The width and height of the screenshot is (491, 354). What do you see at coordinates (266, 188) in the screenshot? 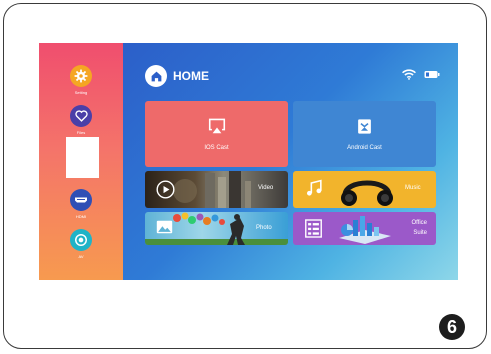
I see `tile-label: Video` at bounding box center [266, 188].